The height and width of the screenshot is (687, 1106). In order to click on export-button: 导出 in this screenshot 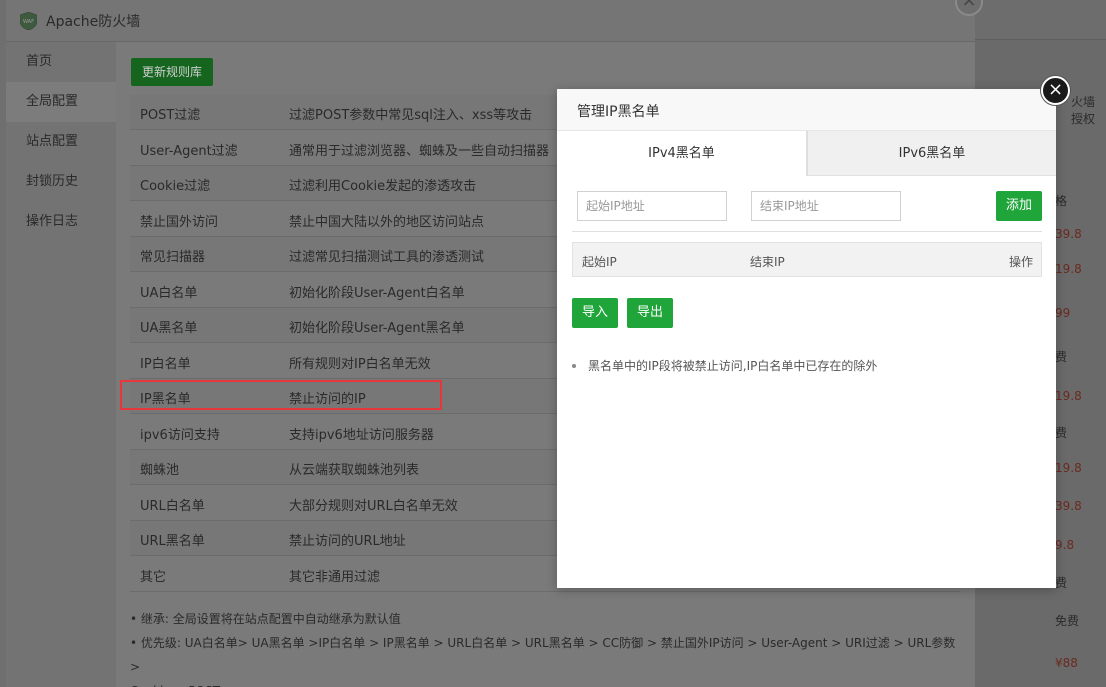, I will do `click(650, 313)`.